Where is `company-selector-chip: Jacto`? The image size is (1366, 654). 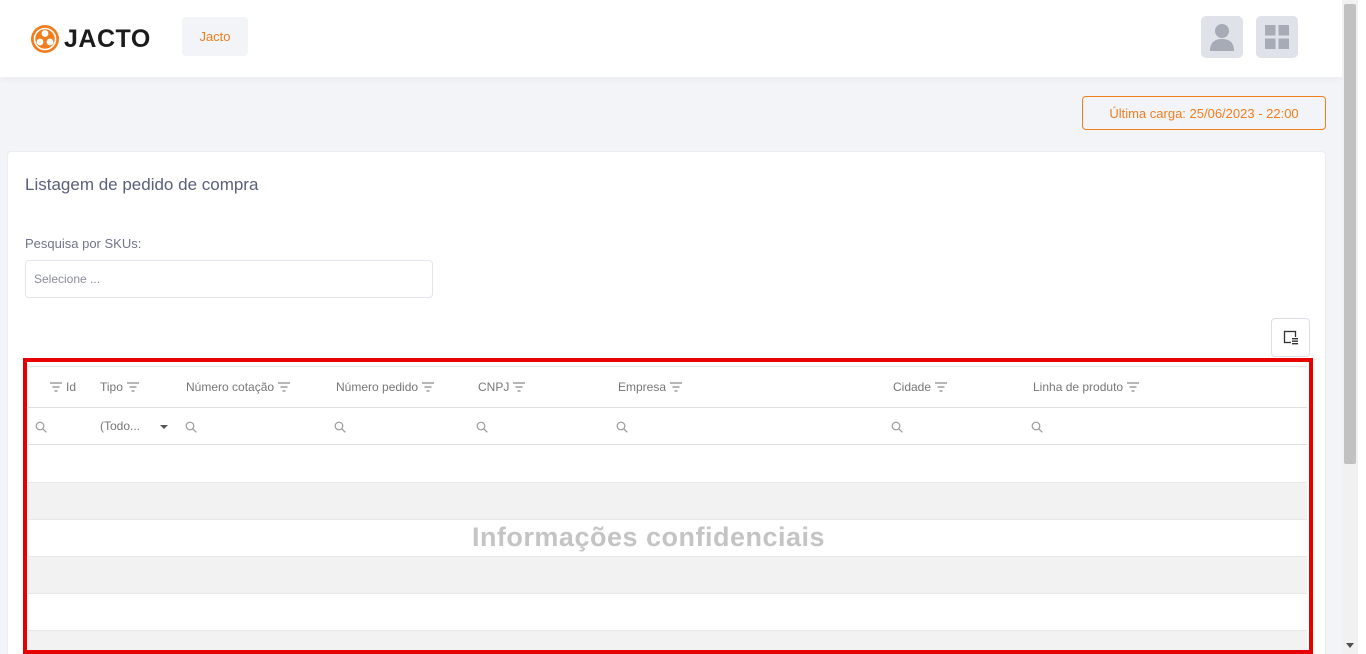 company-selector-chip: Jacto is located at coordinates (215, 36).